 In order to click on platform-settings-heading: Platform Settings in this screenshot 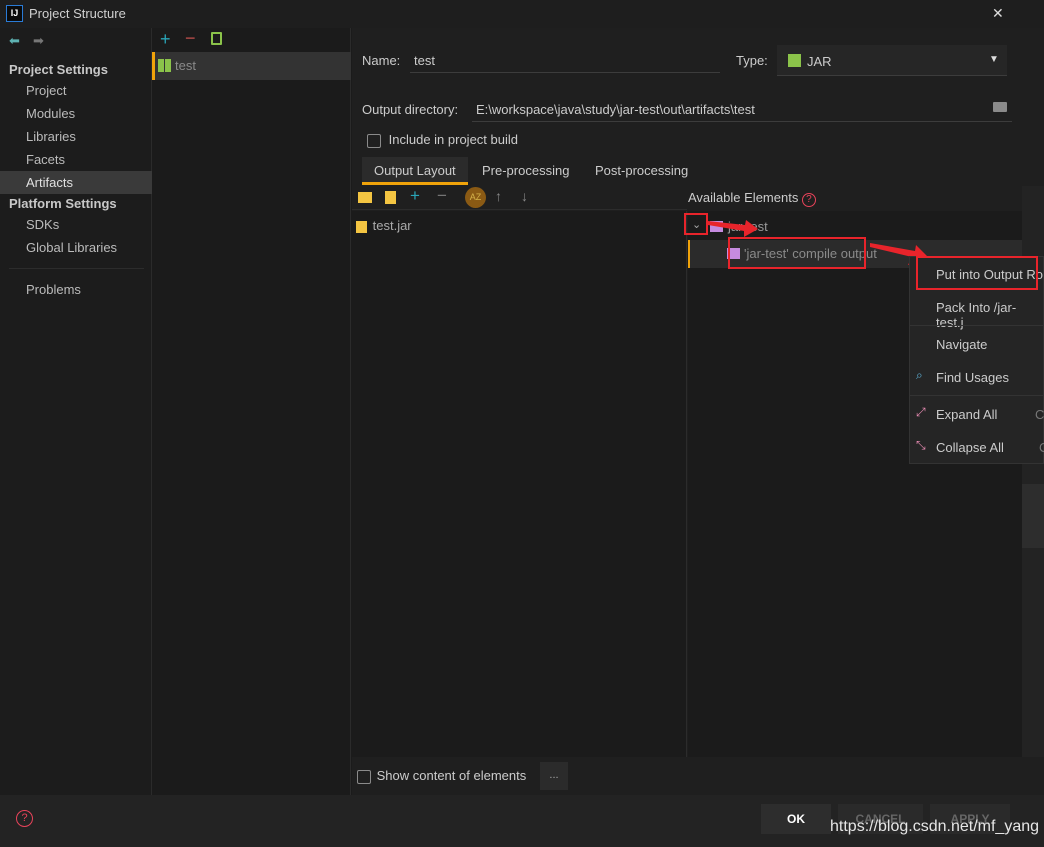, I will do `click(63, 203)`.